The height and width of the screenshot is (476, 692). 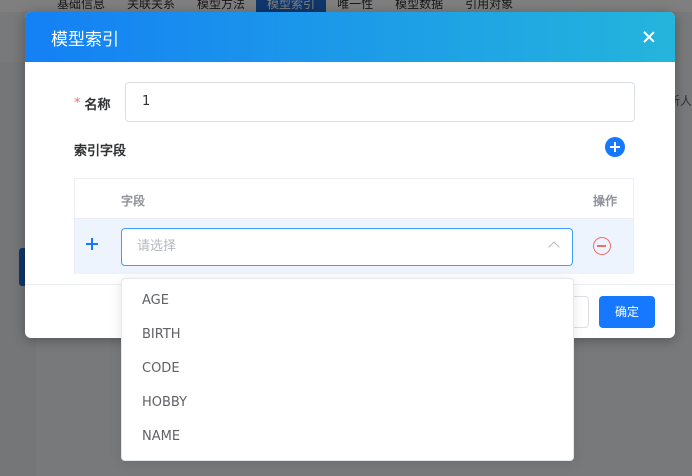 I want to click on dropdown-option-birth: BIRTH, so click(x=347, y=335).